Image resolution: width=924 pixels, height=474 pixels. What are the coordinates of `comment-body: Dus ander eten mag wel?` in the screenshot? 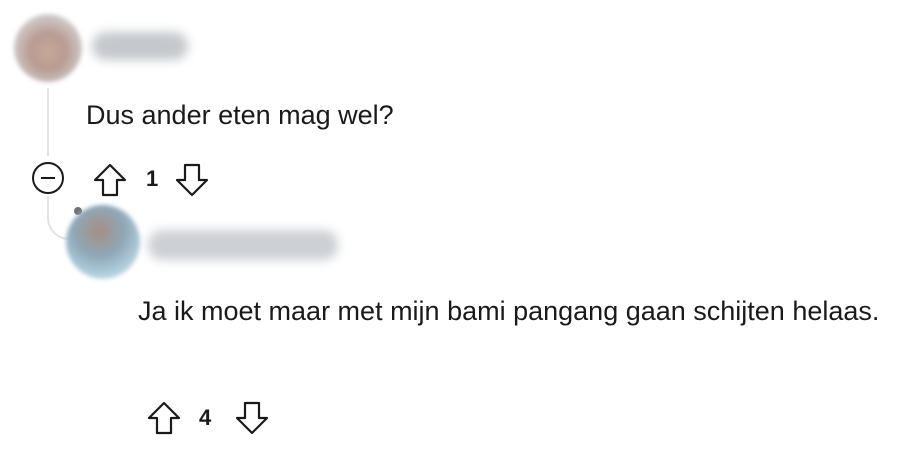 It's located at (240, 115).